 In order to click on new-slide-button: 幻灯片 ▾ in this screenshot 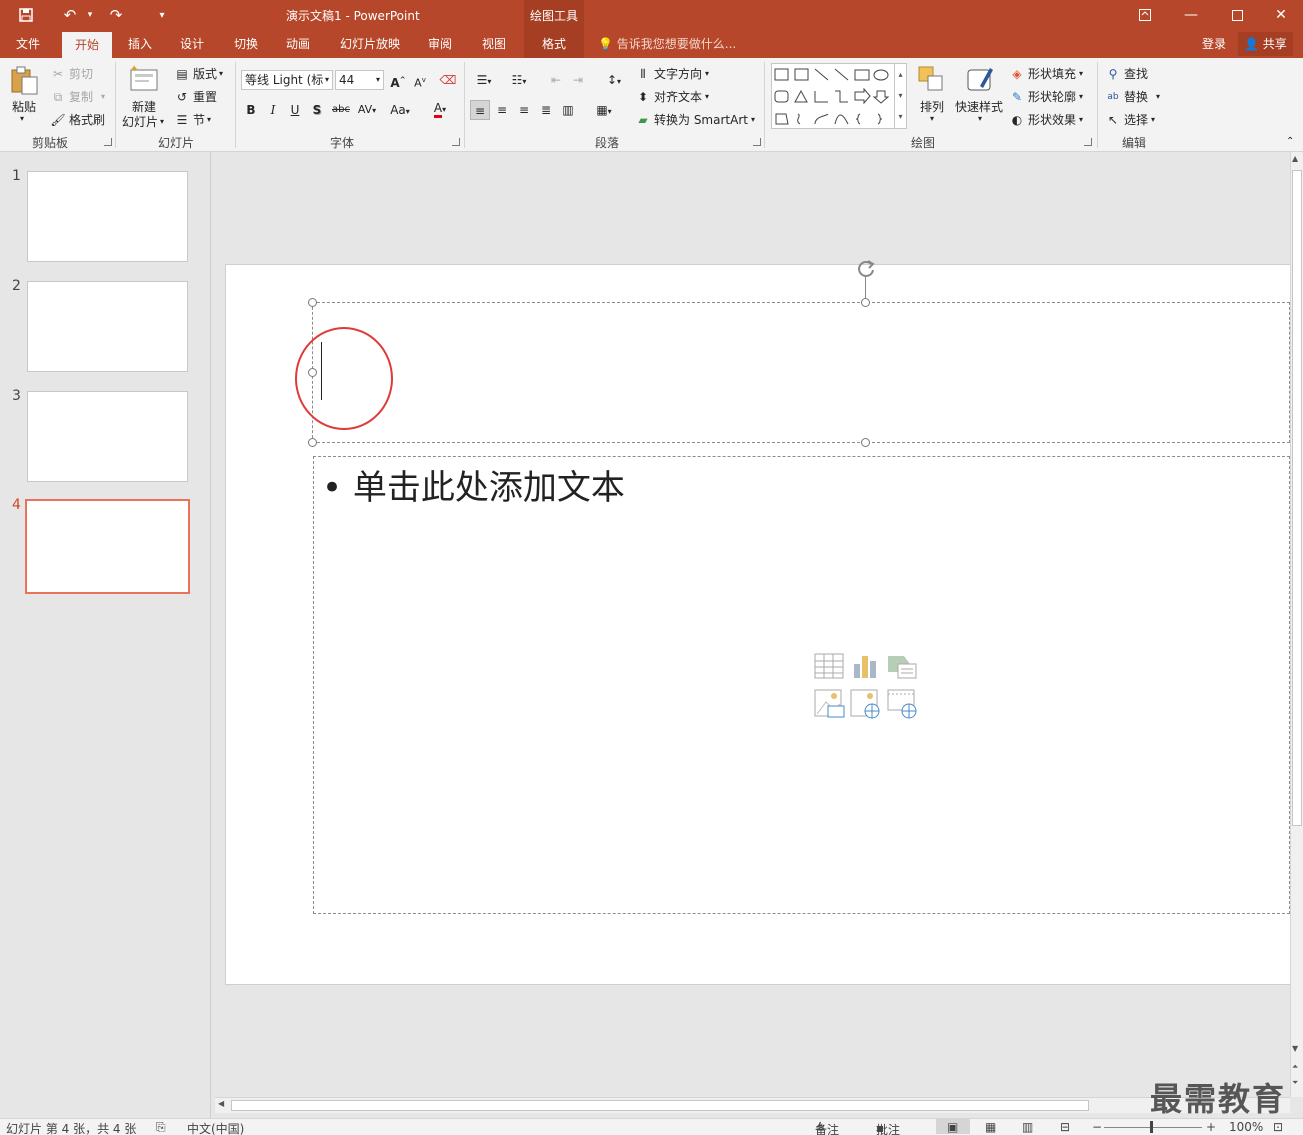, I will do `click(143, 121)`.